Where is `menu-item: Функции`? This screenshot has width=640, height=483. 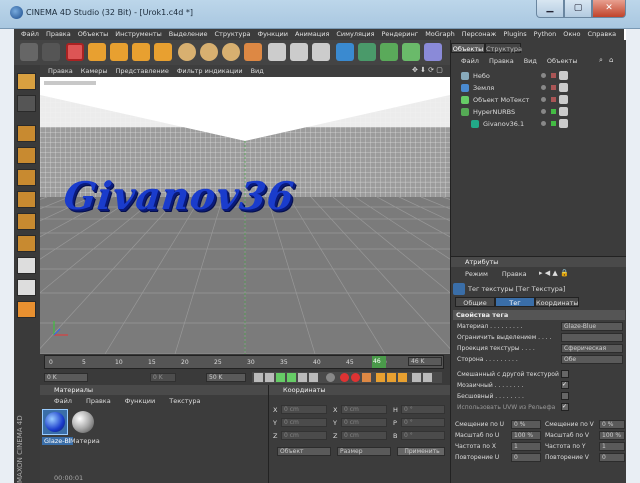
menu-item: Функции is located at coordinates (272, 34).